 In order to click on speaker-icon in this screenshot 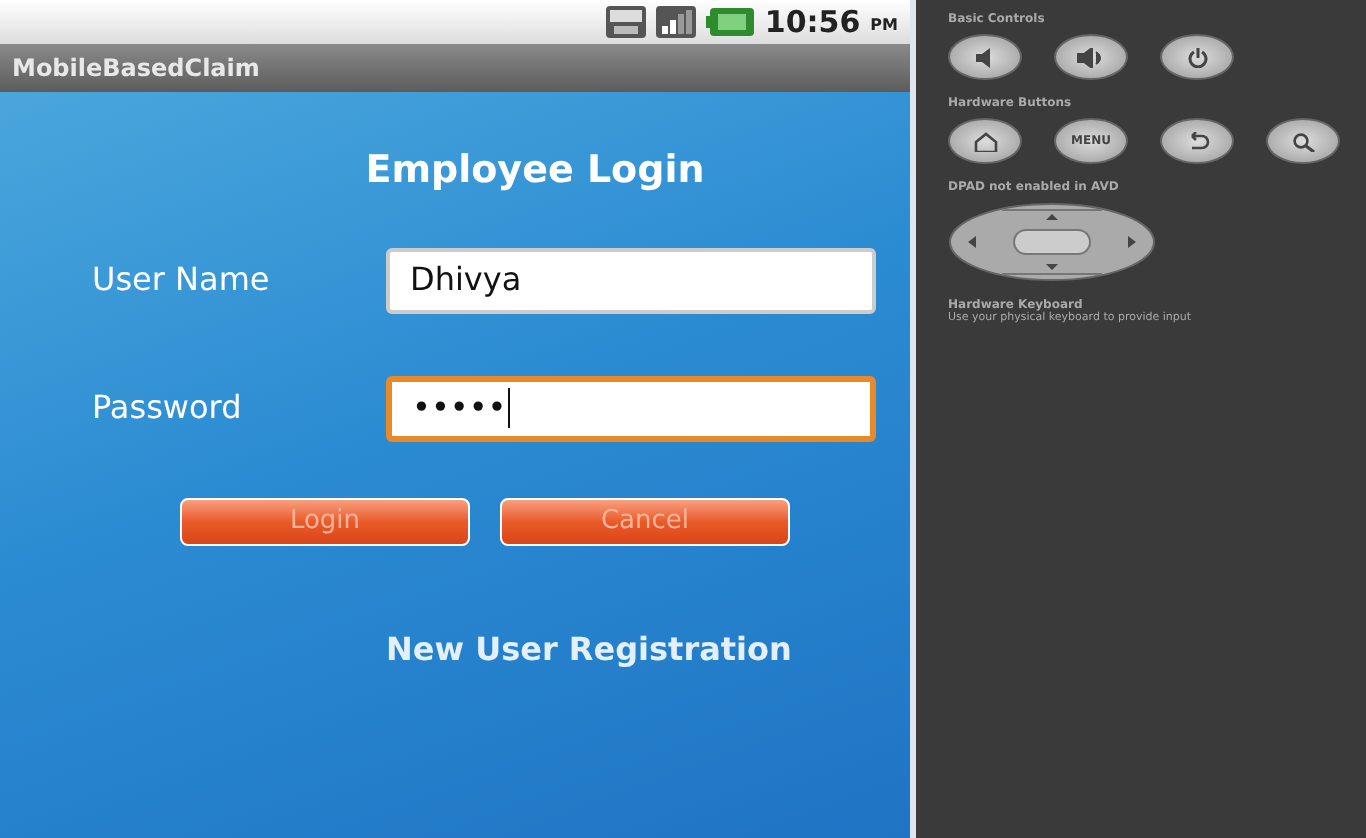, I will do `click(1091, 57)`.